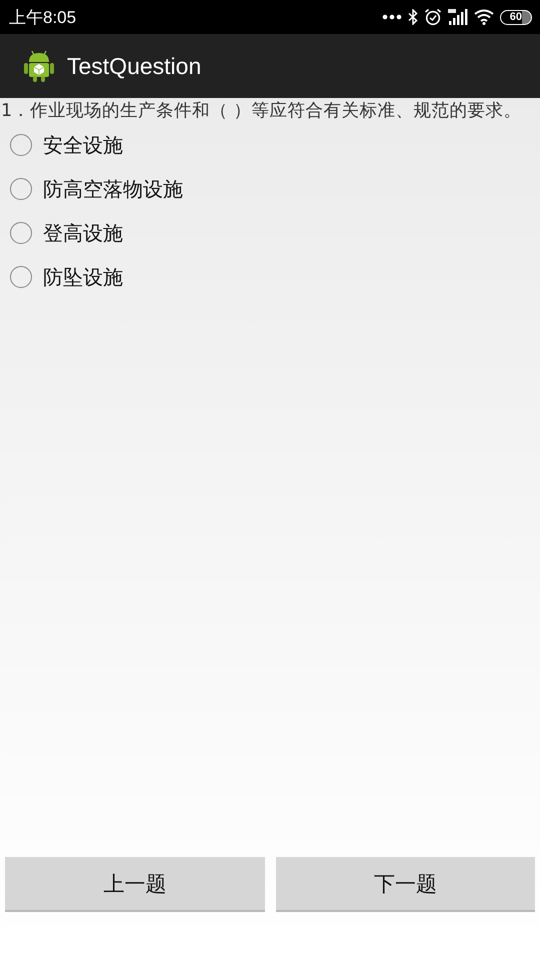 This screenshot has height=960, width=540. What do you see at coordinates (405, 884) in the screenshot?
I see `next-button: 下一题` at bounding box center [405, 884].